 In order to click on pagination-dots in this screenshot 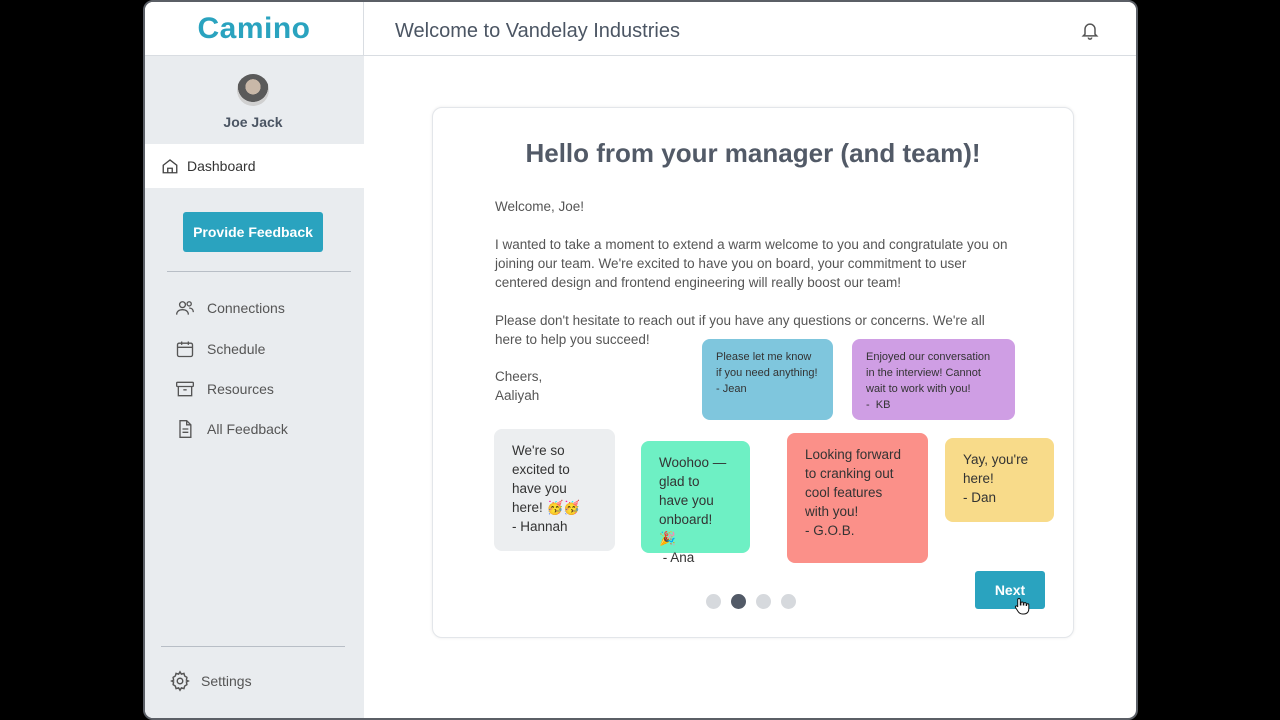, I will do `click(756, 601)`.